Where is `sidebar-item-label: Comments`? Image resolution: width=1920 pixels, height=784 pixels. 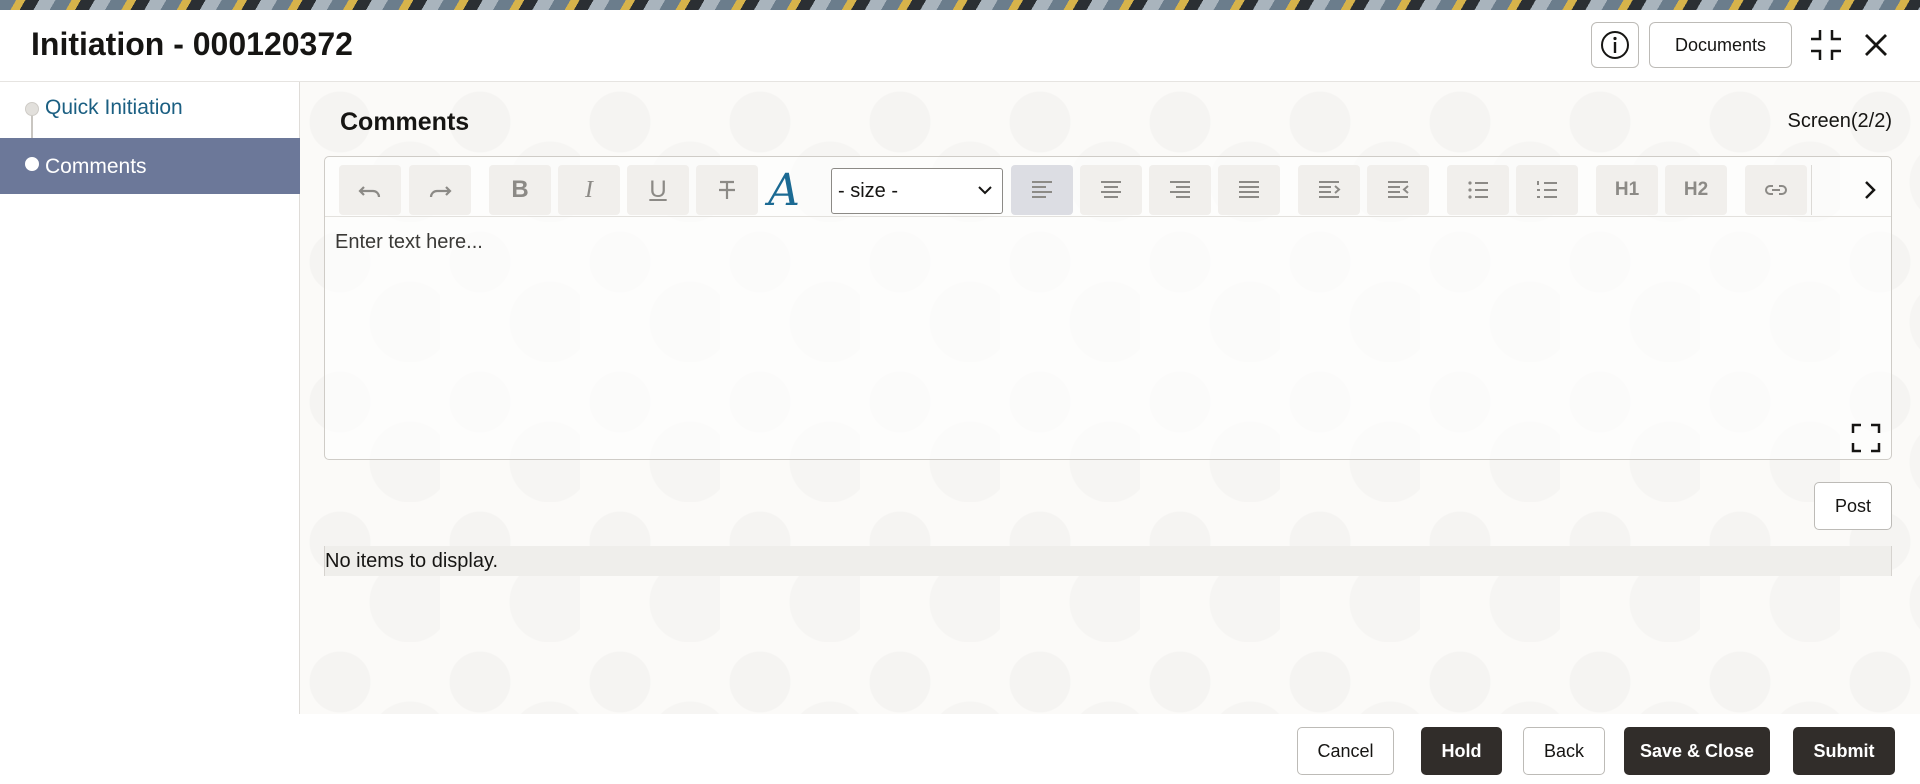 sidebar-item-label: Comments is located at coordinates (96, 166).